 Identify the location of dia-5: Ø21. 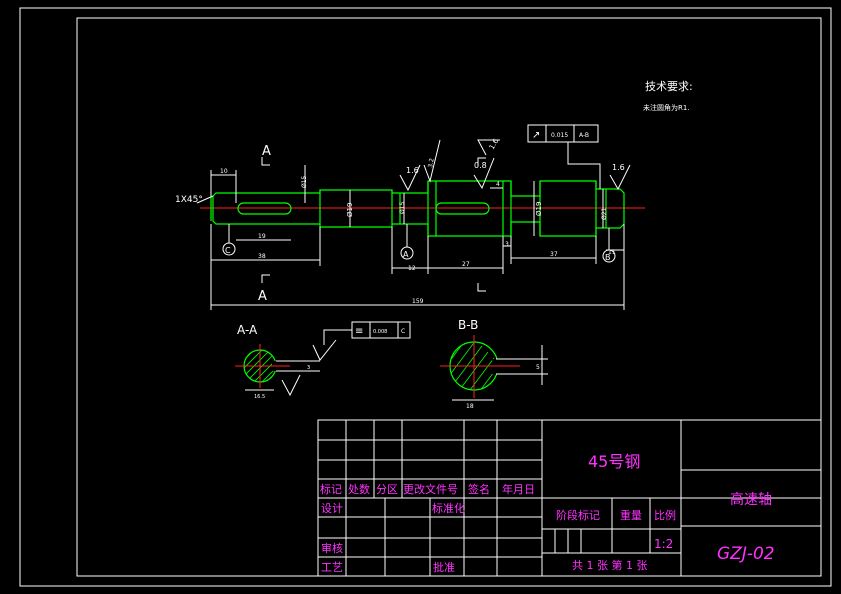
(604, 213).